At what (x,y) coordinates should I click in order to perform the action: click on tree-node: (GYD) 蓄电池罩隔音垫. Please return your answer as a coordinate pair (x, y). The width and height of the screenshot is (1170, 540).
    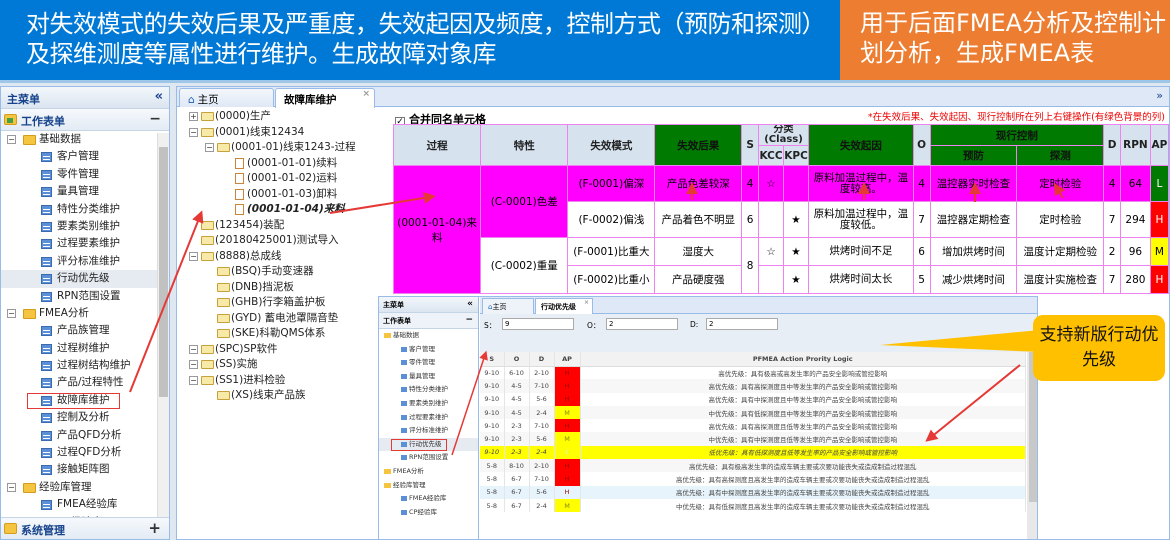
    Looking at the image, I should click on (286, 319).